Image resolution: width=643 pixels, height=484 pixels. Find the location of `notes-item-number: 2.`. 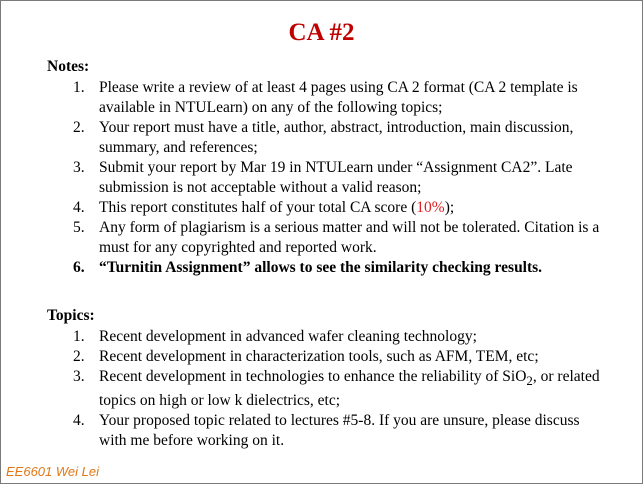

notes-item-number: 2. is located at coordinates (79, 127).